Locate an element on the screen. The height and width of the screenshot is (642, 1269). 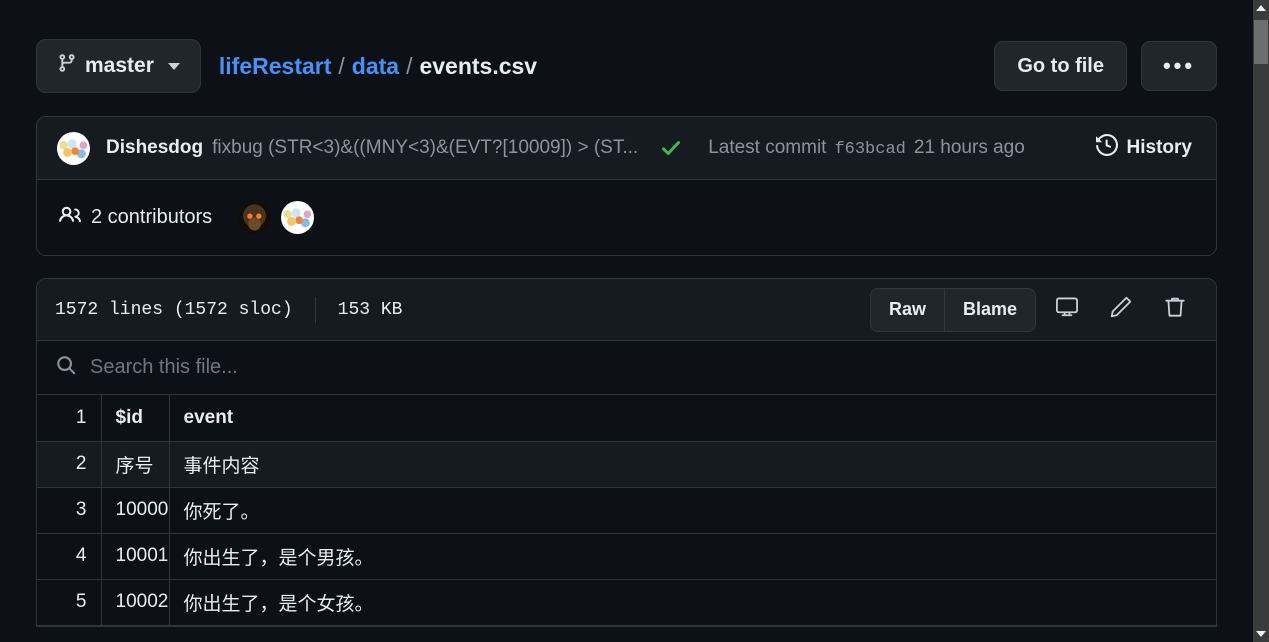
open-in-desktop-button is located at coordinates (1067, 310).